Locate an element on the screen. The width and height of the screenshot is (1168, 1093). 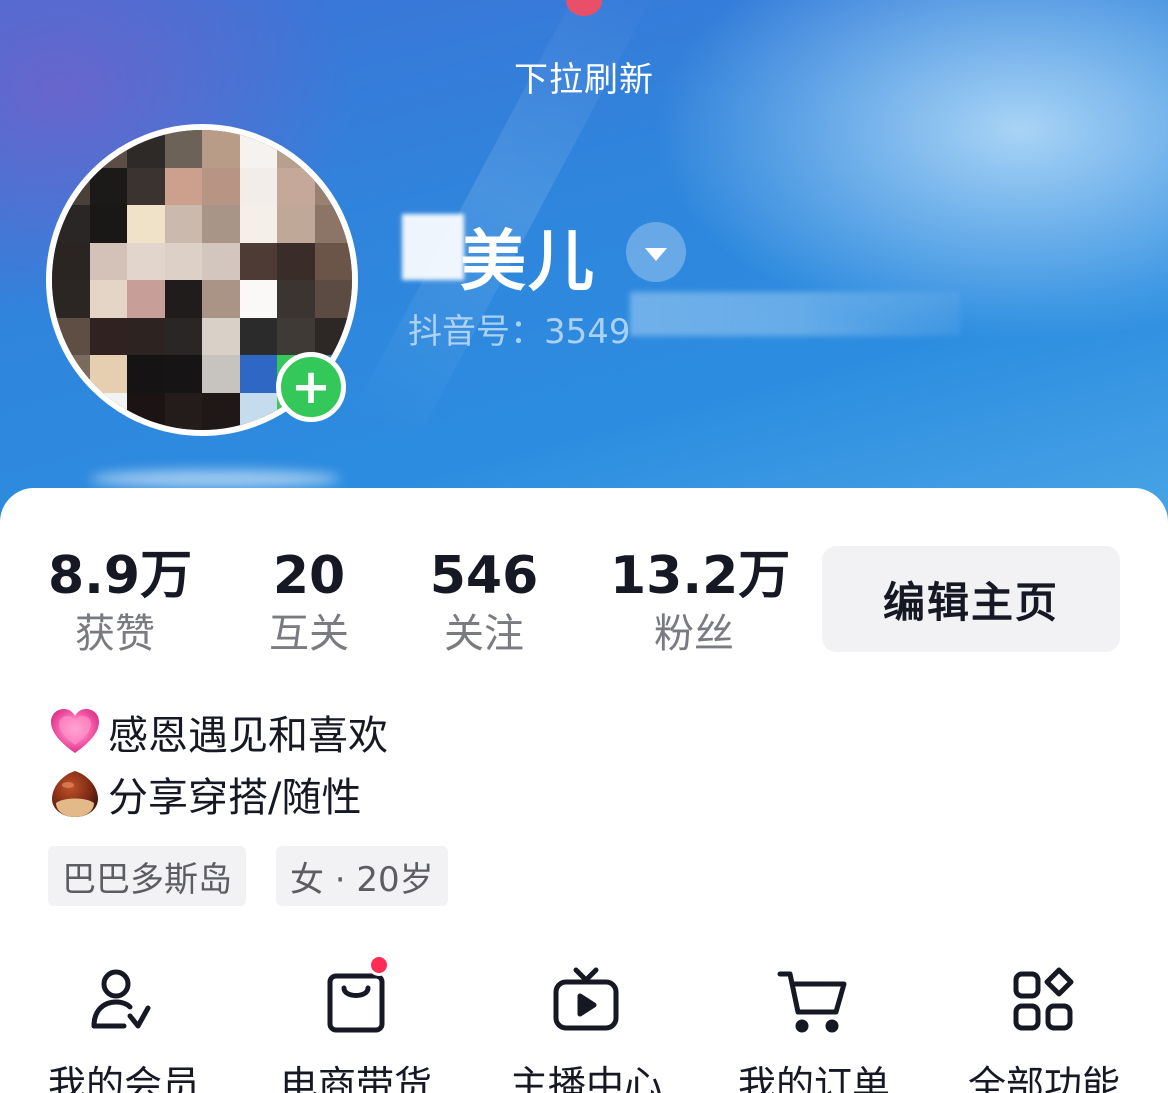
function-label: 电商带货 is located at coordinates (355, 1078).